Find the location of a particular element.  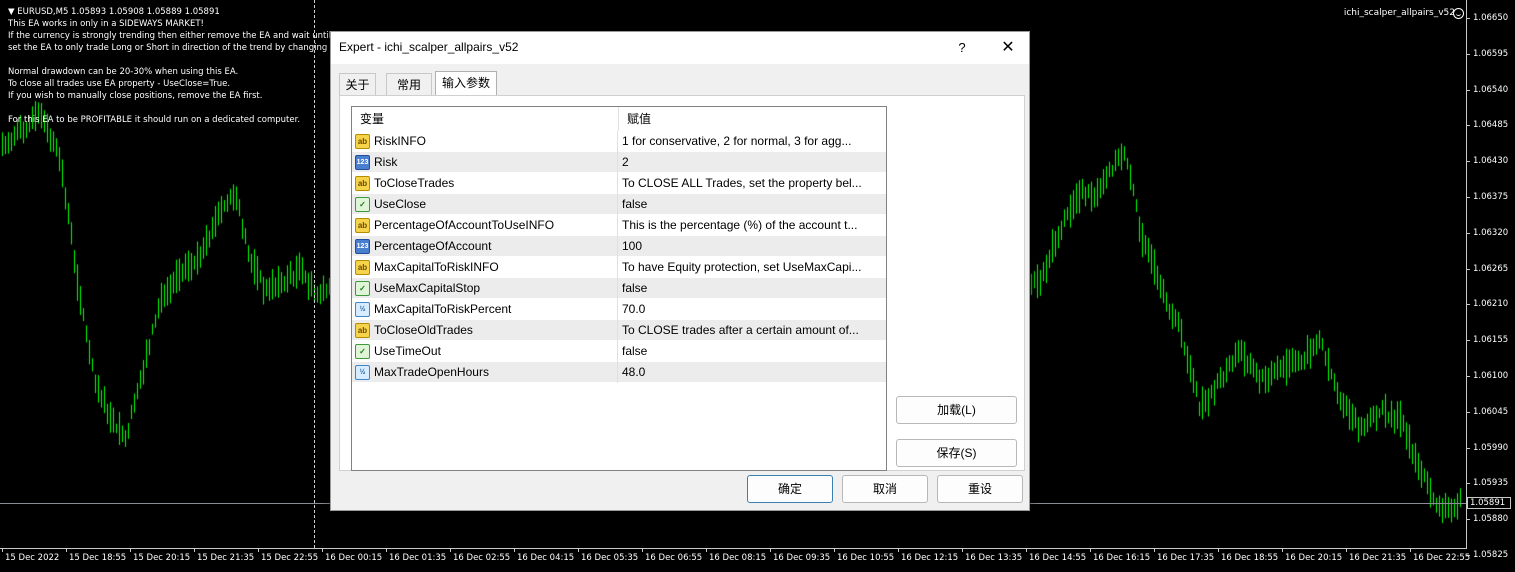

tab-common: 常用 is located at coordinates (409, 84).